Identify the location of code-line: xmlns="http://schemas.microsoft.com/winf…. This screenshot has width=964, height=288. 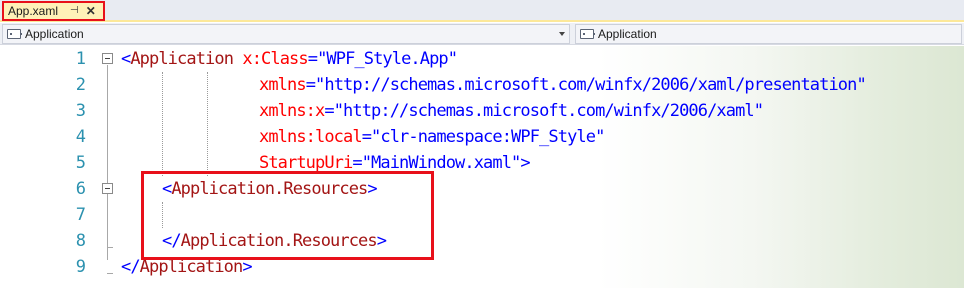
(563, 85).